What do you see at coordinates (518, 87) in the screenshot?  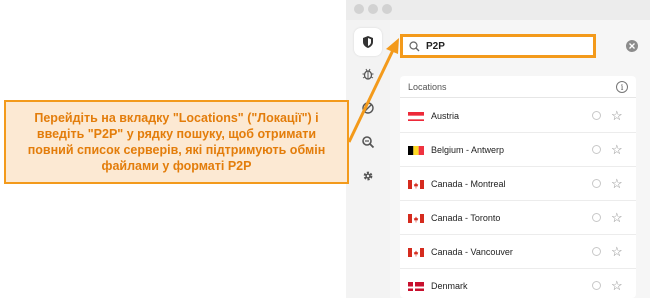 I see `list-header: Locations i` at bounding box center [518, 87].